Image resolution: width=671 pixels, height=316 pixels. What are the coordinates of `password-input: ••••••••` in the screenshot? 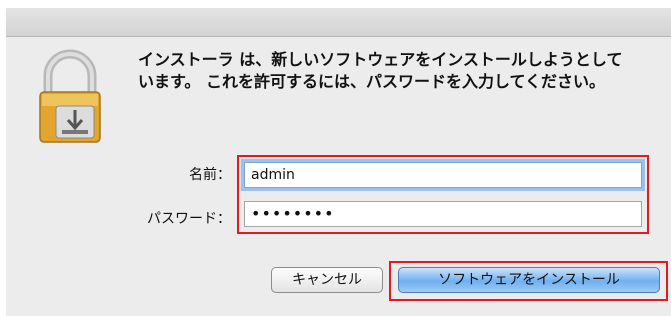 It's located at (443, 214).